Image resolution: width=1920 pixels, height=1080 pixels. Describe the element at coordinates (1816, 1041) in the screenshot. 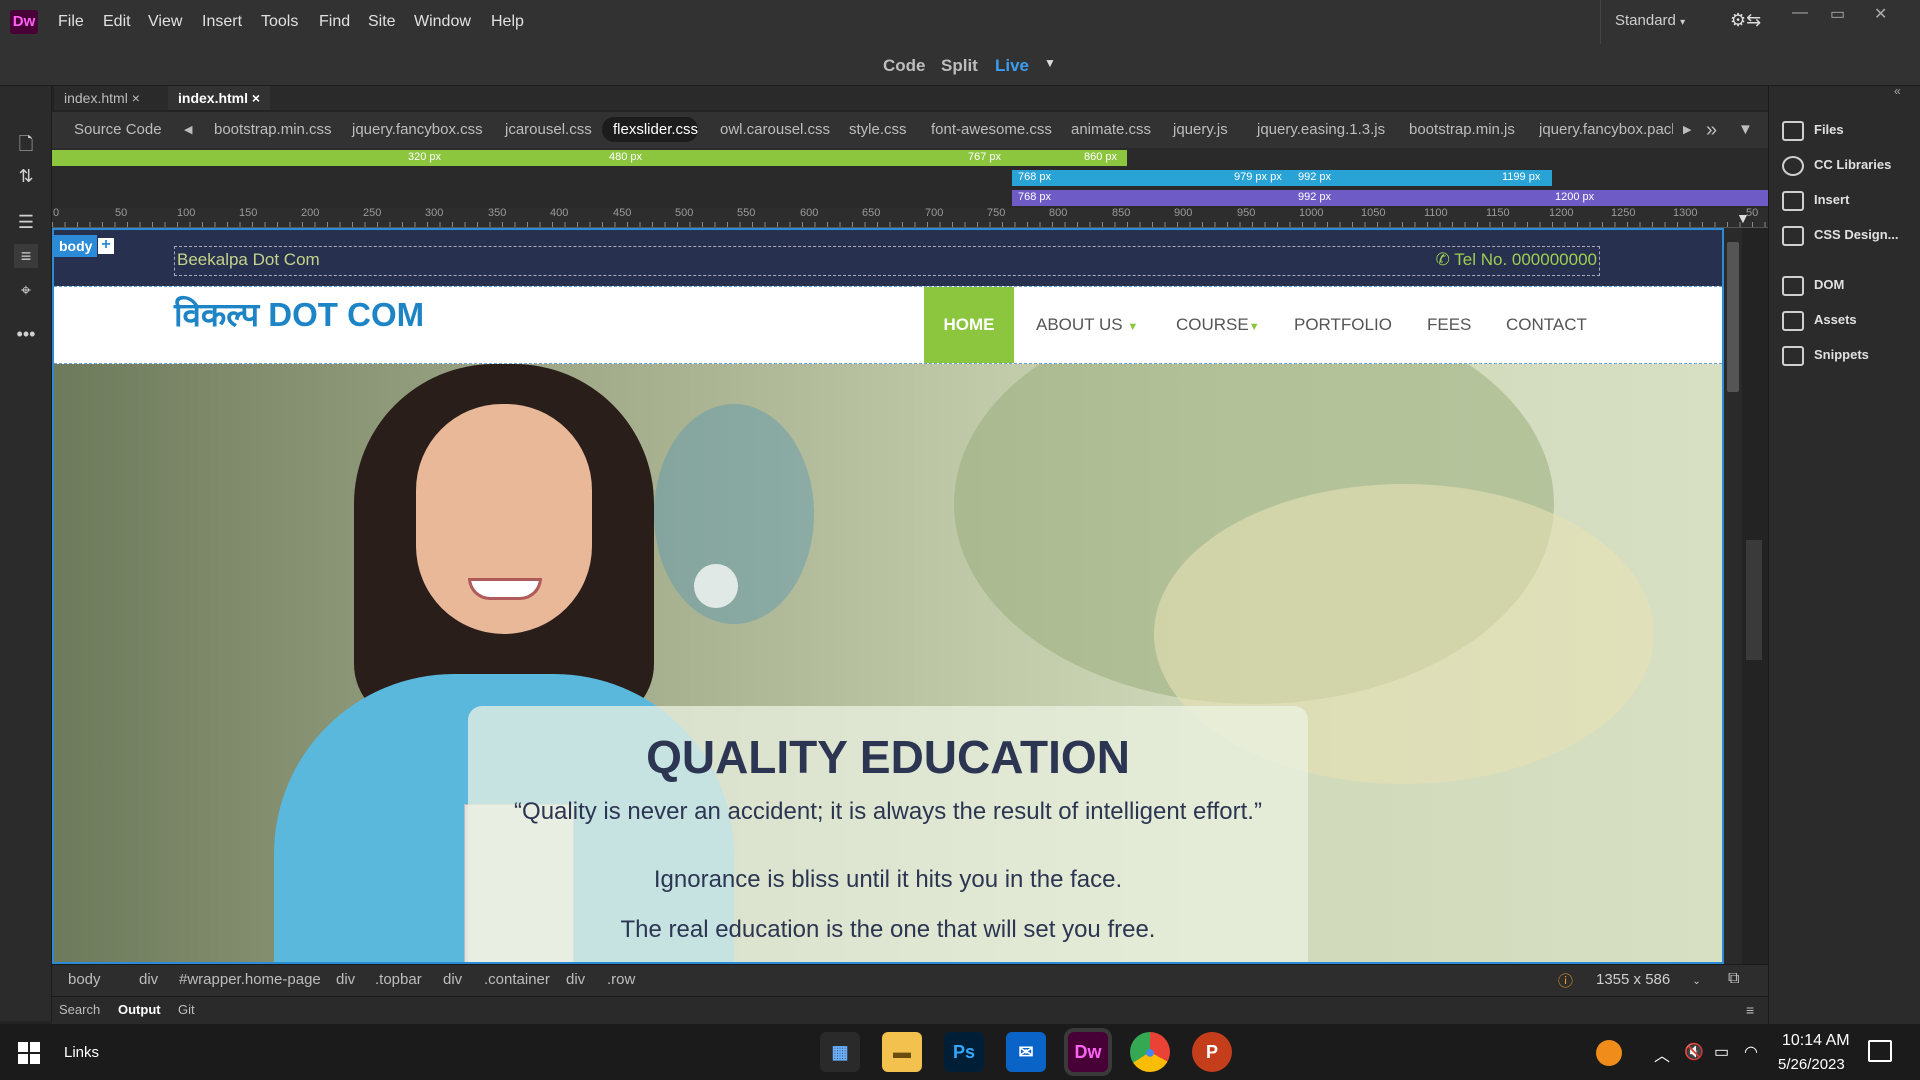

I see `clock-time: 10:14 AM` at that location.